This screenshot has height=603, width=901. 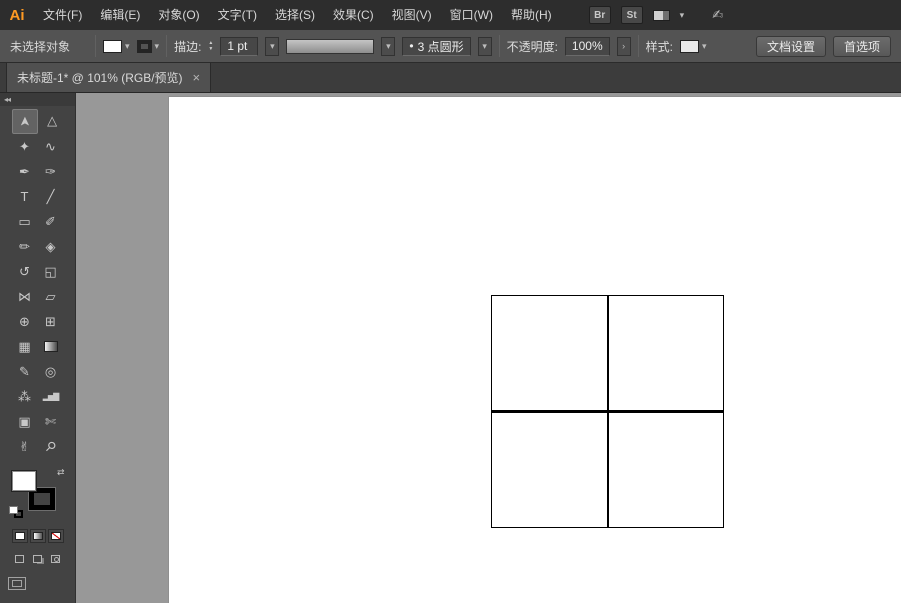 I want to click on mesh-tool: ▦, so click(x=25, y=346).